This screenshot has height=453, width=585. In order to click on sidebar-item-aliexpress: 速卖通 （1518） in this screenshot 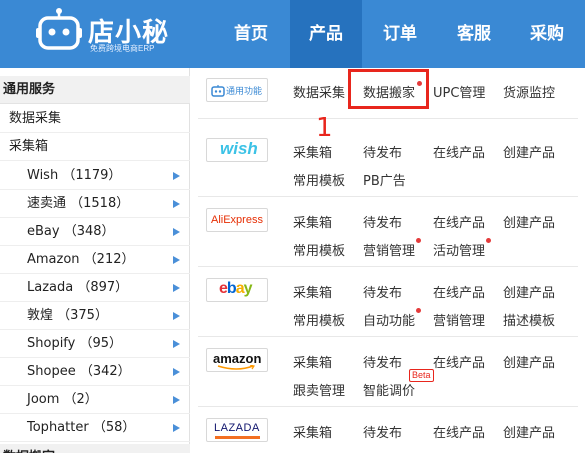, I will do `click(95, 204)`.